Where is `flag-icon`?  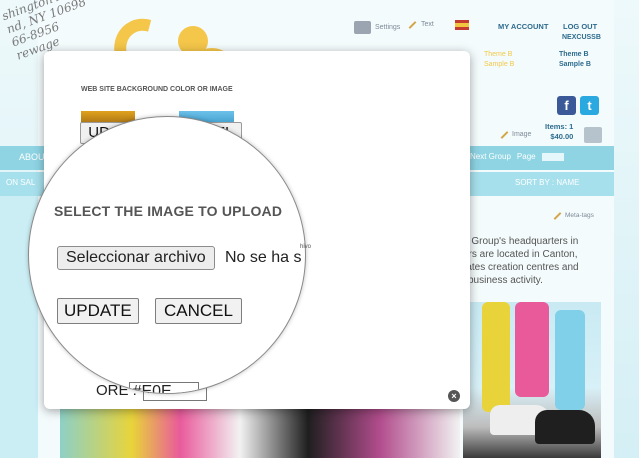 flag-icon is located at coordinates (462, 25).